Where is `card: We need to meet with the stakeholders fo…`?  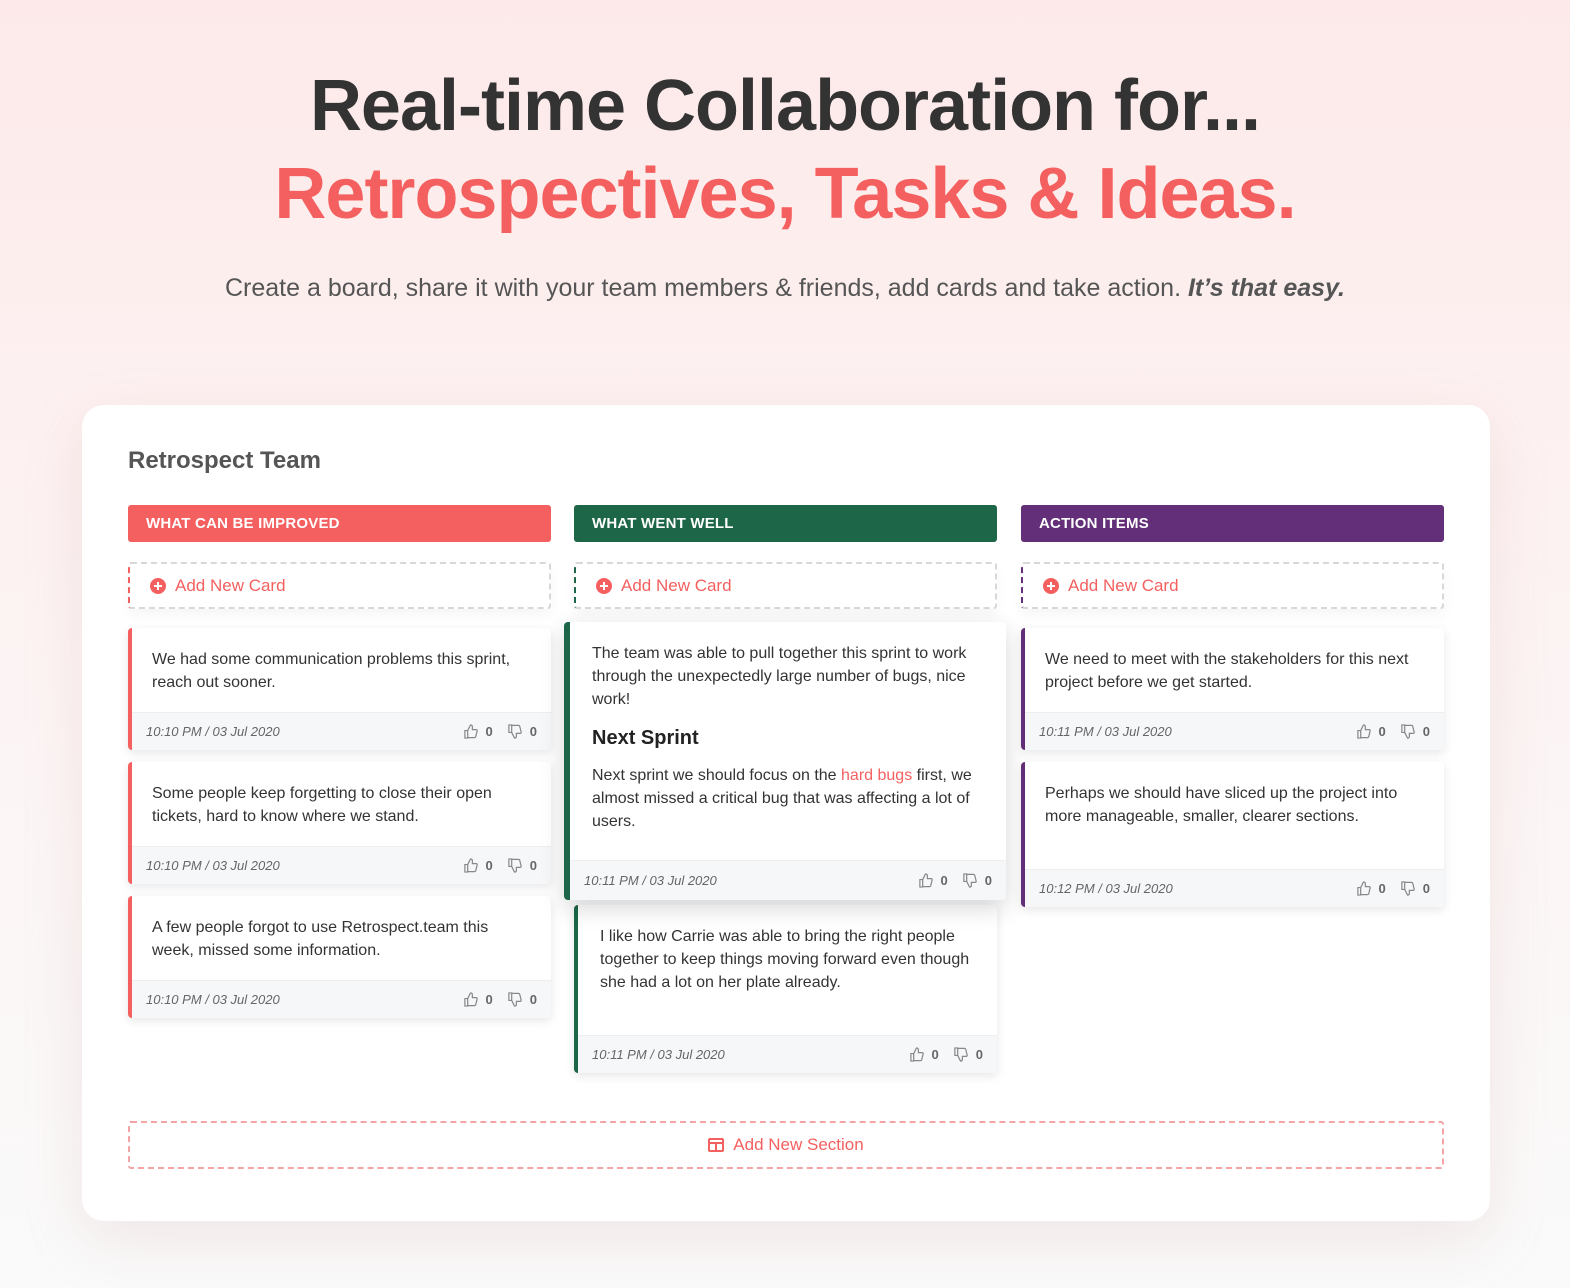
card: We need to meet with the stakeholders fo… is located at coordinates (1232, 689).